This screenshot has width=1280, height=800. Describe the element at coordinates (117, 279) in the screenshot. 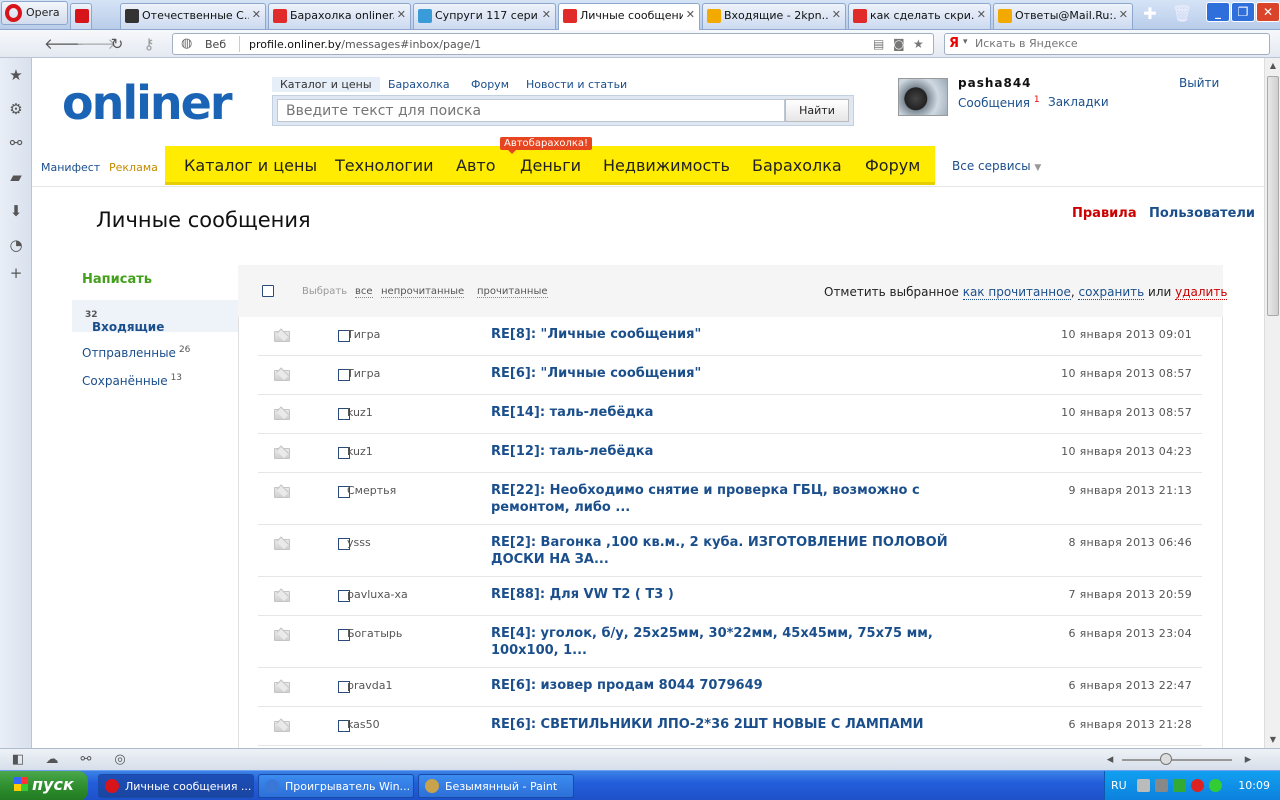

I see `compose-link: Написать` at that location.